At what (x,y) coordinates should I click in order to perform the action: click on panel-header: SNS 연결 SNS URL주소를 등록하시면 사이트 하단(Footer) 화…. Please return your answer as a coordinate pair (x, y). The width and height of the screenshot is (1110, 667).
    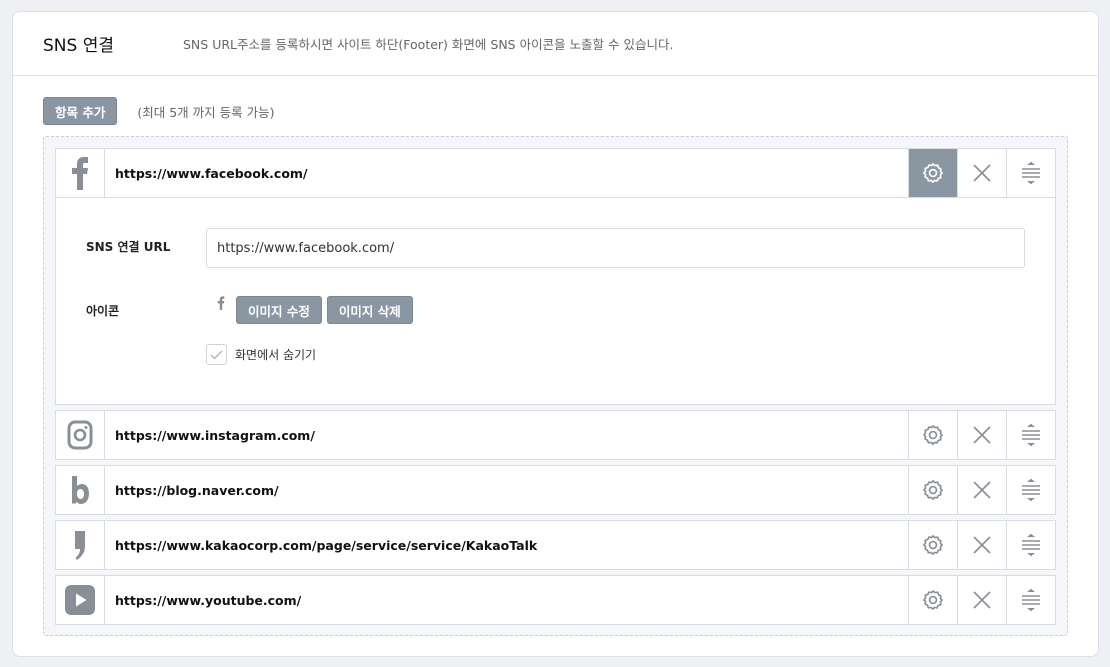
    Looking at the image, I should click on (555, 44).